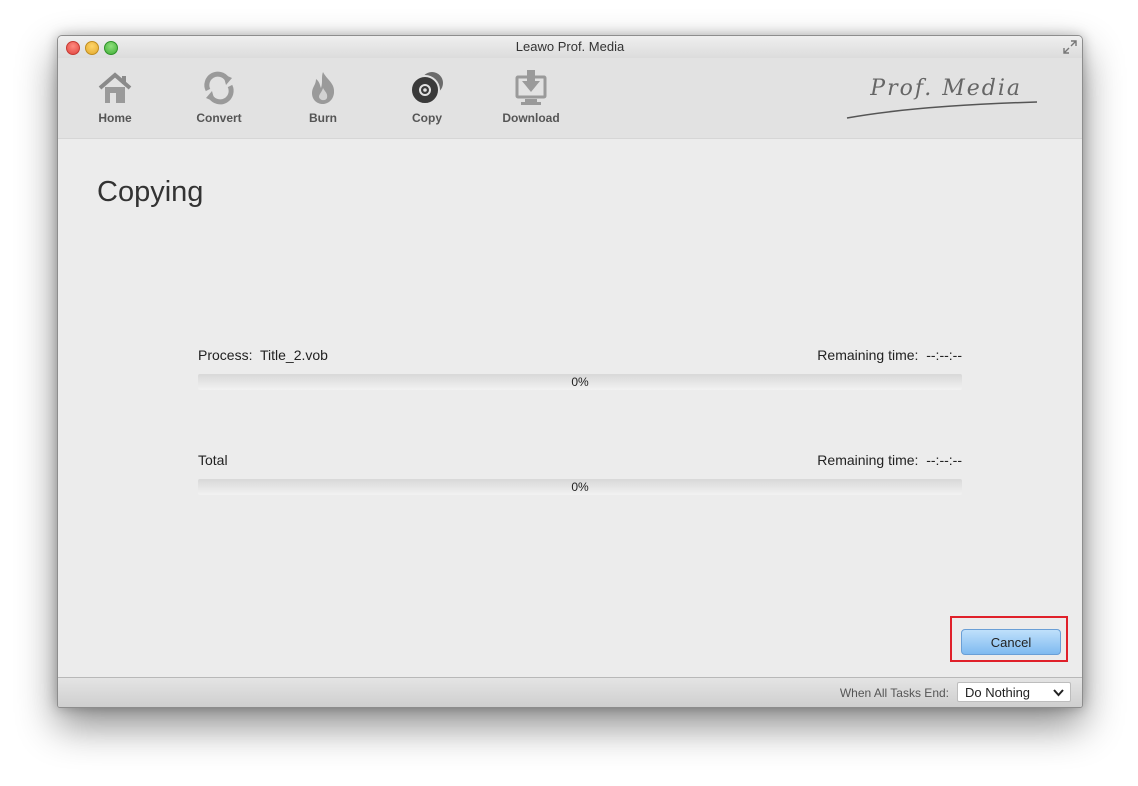 The height and width of the screenshot is (786, 1138). I want to click on toolbar-home: Home, so click(115, 100).